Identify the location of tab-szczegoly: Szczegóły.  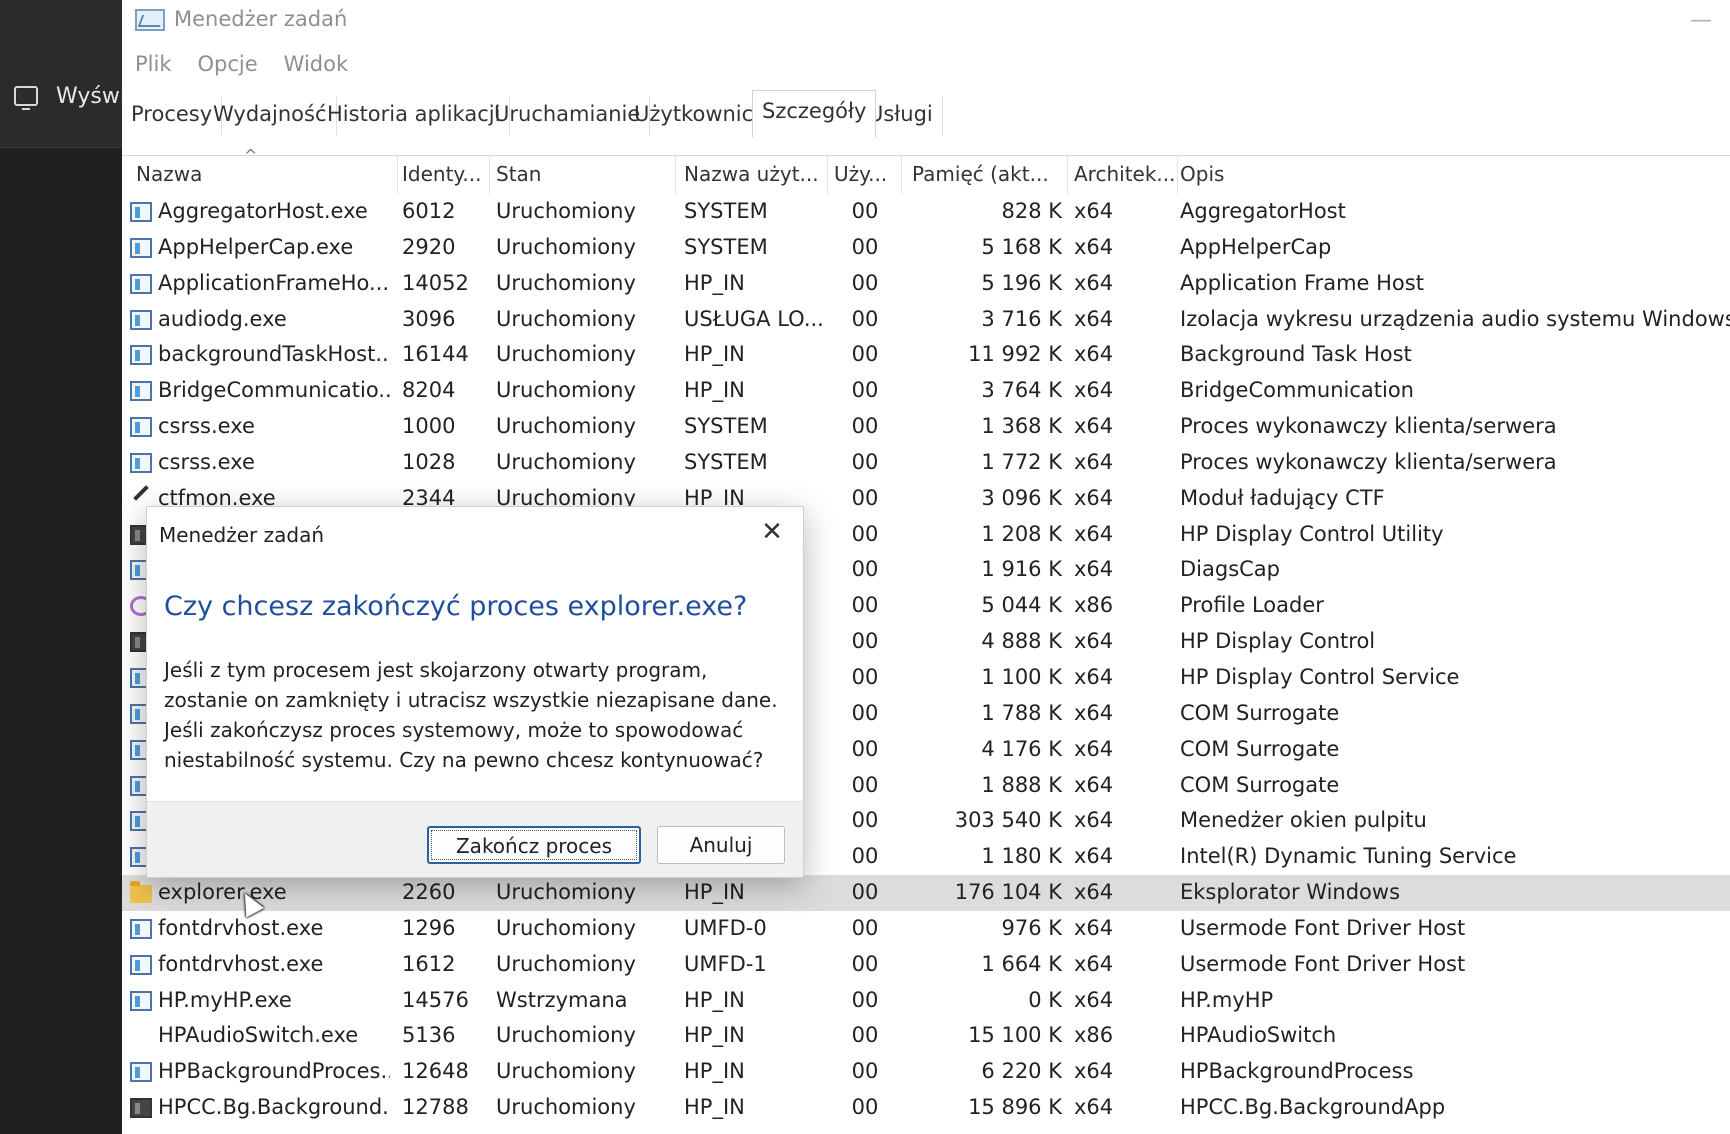
(814, 114).